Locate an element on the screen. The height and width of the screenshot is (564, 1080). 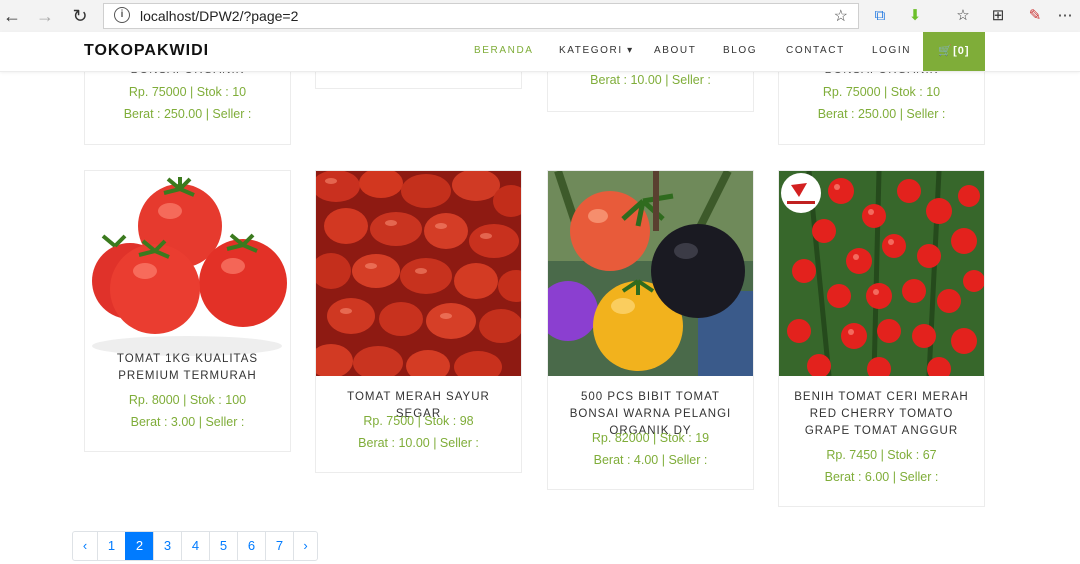
menu-item-contact: CONTACT is located at coordinates (815, 50).